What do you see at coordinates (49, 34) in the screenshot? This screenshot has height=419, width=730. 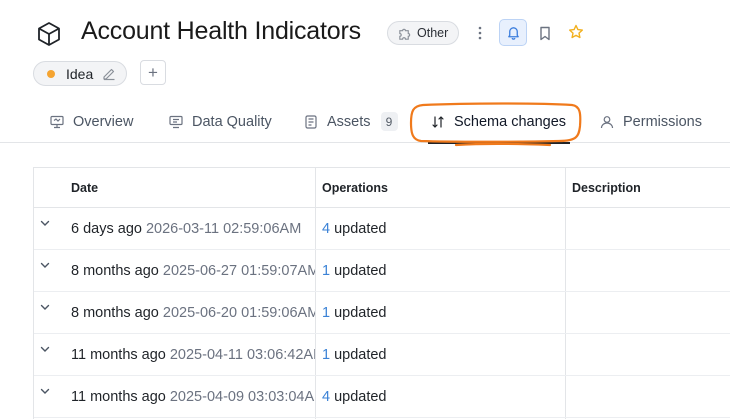 I see `cube-icon` at bounding box center [49, 34].